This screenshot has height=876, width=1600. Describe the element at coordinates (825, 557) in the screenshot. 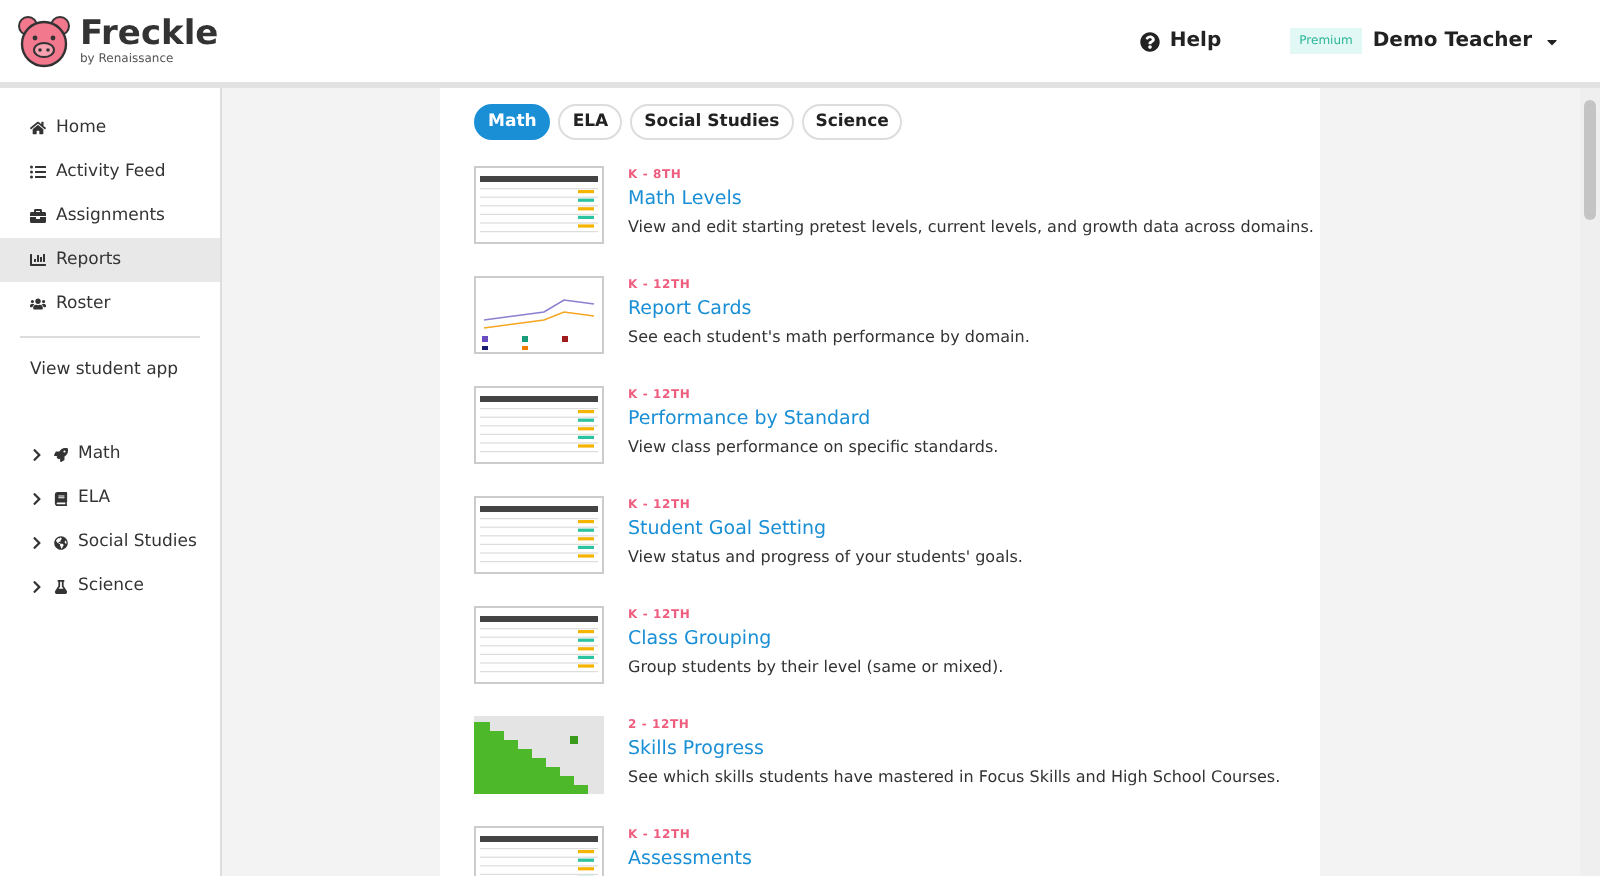

I see `report-description: View status and progress of your students' goals.` at that location.